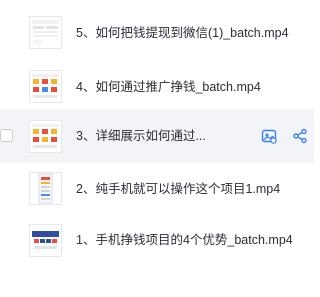  What do you see at coordinates (184, 240) in the screenshot?
I see `file-name: 1、手机挣钱项目的4个优势_batch.mp4` at bounding box center [184, 240].